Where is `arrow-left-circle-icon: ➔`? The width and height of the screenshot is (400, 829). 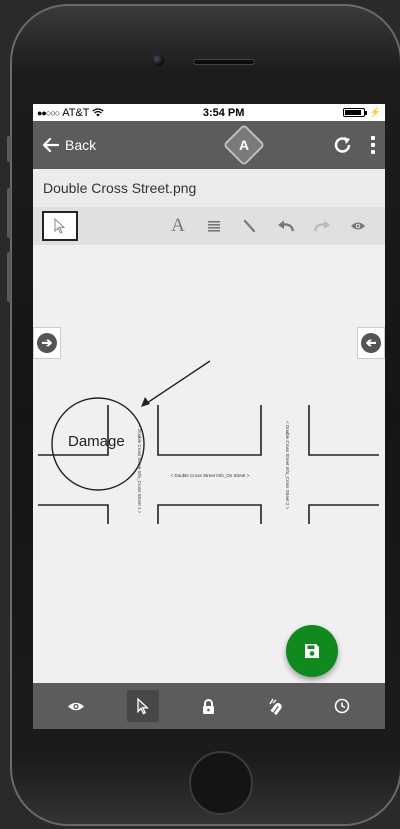 arrow-left-circle-icon: ➔ is located at coordinates (371, 343).